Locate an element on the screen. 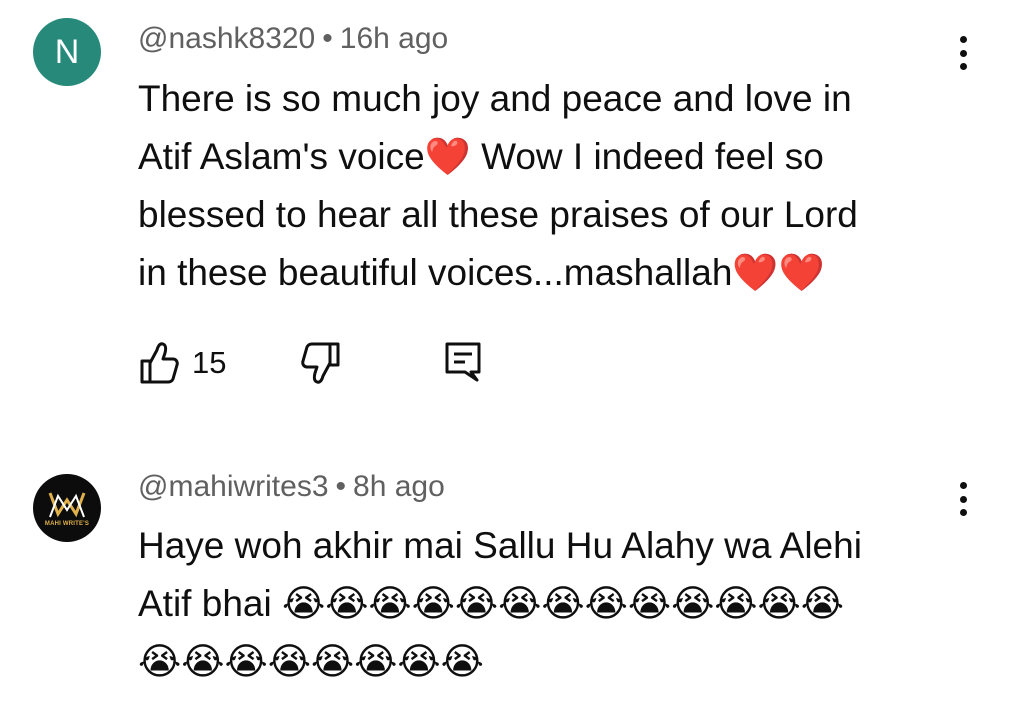  reply-icon is located at coordinates (463, 362).